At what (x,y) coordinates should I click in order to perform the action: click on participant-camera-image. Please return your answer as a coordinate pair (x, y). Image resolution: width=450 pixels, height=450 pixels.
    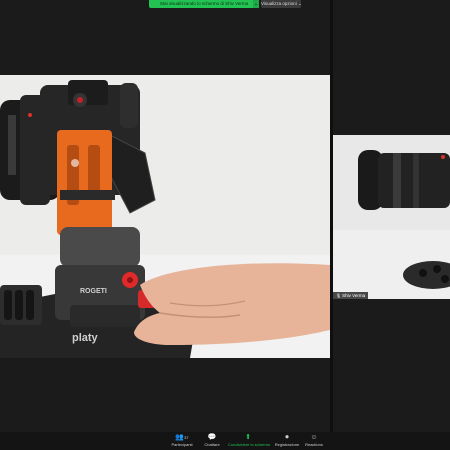
    Looking at the image, I should click on (391, 217).